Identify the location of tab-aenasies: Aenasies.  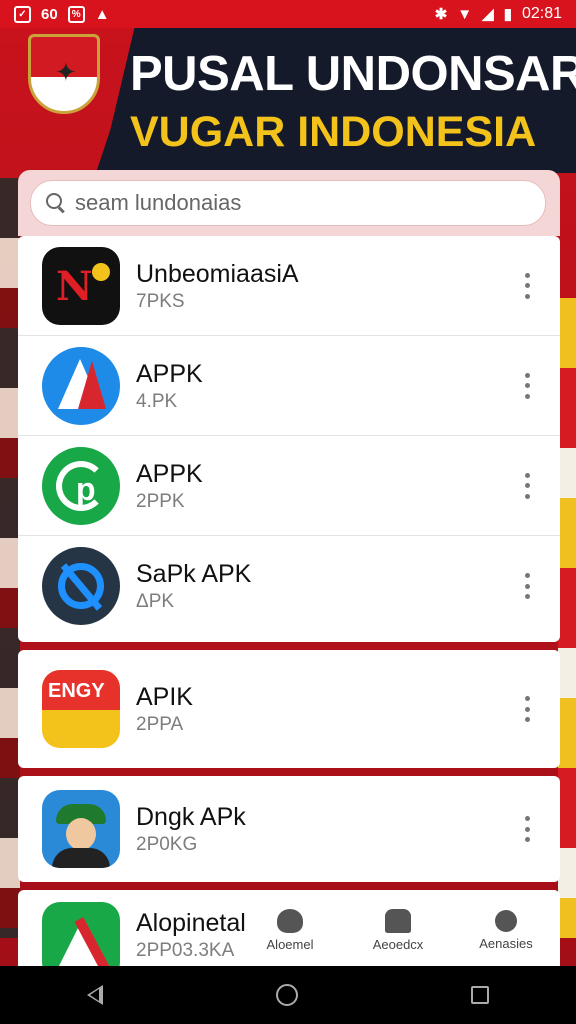
(506, 930).